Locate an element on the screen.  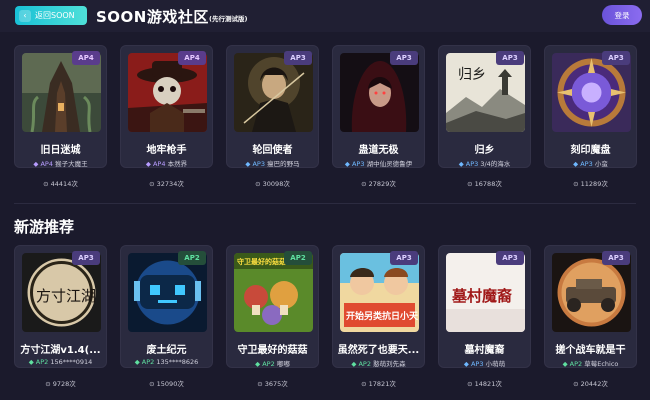
cover-title-text: 守卫最好的菇菇 is located at coordinates (261, 261).